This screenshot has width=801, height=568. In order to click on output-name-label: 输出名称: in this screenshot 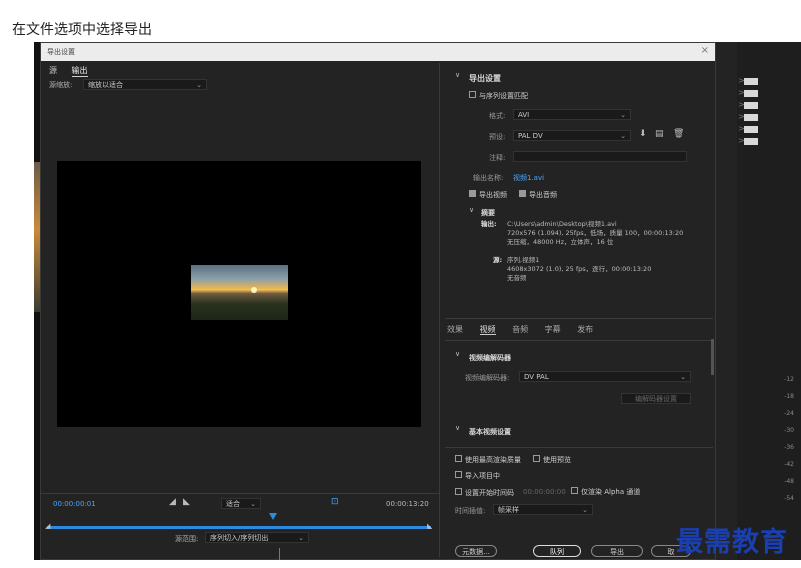, I will do `click(488, 178)`.